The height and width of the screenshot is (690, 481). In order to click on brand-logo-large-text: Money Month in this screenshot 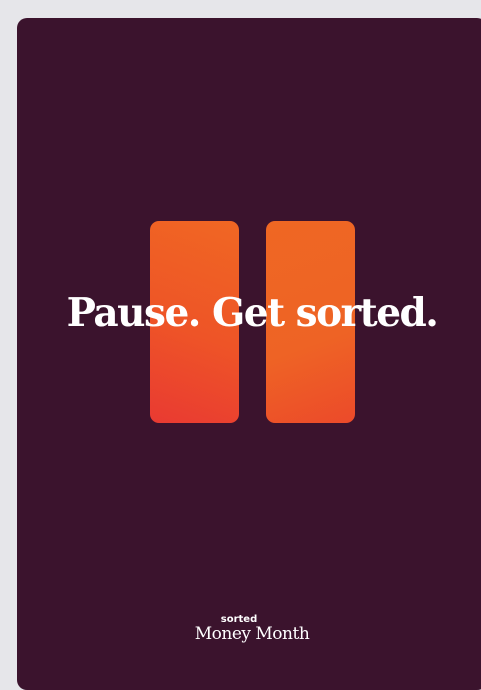, I will do `click(252, 634)`.